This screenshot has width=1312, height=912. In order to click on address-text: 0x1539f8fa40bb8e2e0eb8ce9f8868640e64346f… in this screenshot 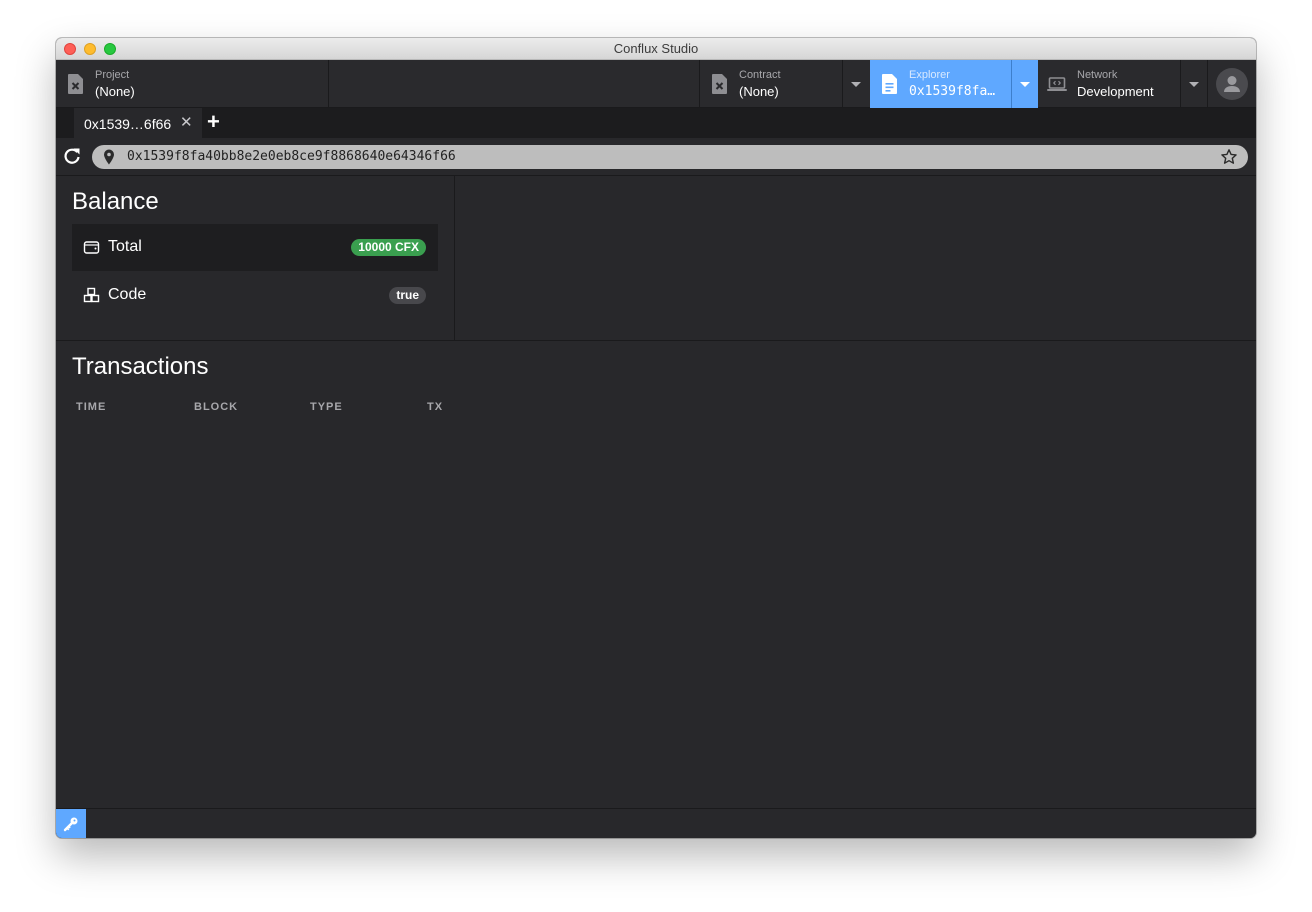, I will do `click(291, 156)`.